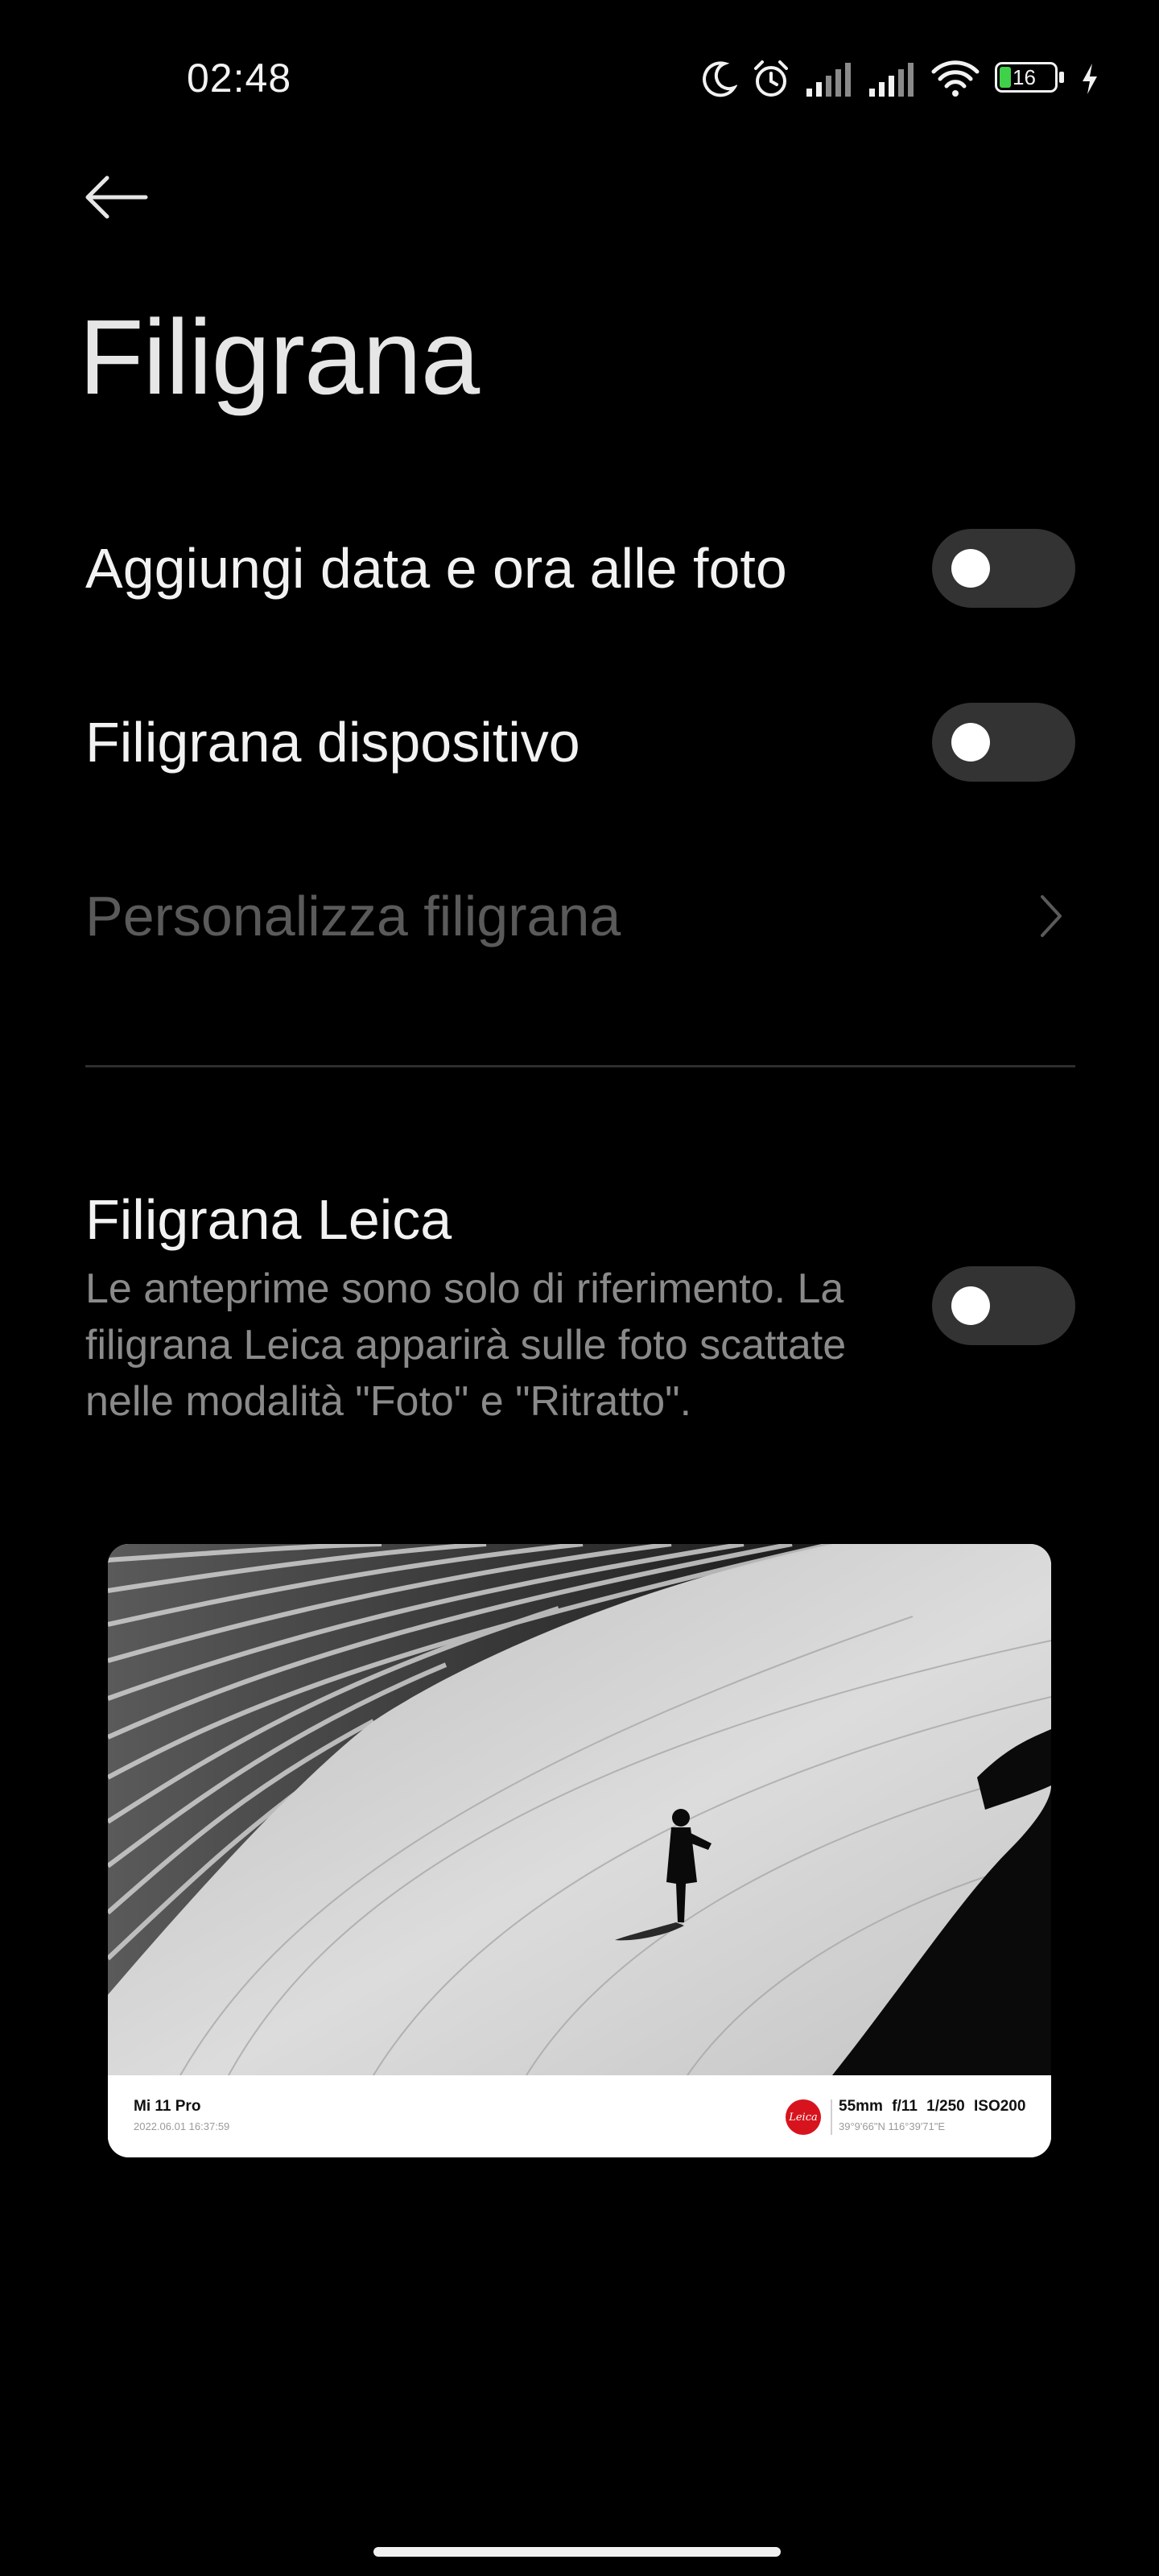 The width and height of the screenshot is (1159, 2576). What do you see at coordinates (332, 742) in the screenshot?
I see `setting-device-label: Filigrana dispositivo` at bounding box center [332, 742].